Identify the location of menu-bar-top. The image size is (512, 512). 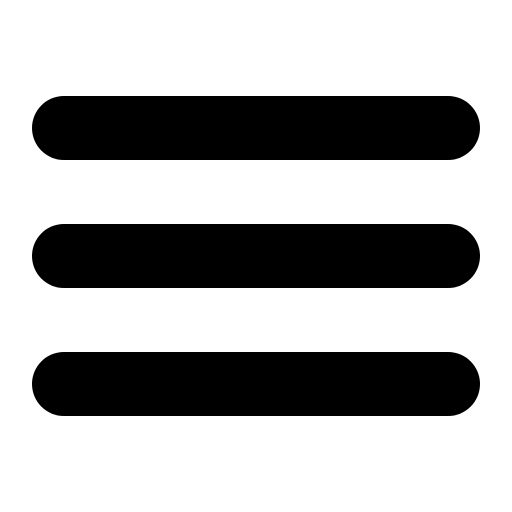
(256, 128).